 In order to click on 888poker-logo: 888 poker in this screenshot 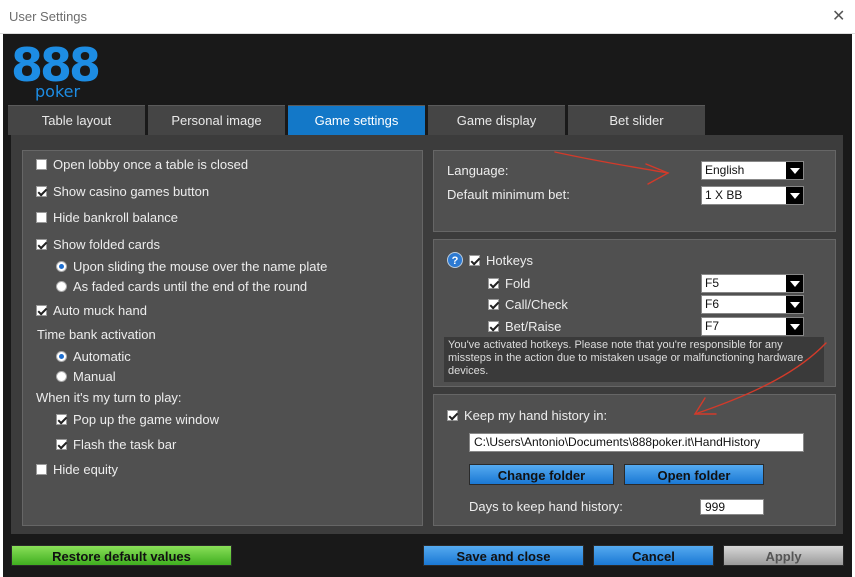, I will do `click(56, 70)`.